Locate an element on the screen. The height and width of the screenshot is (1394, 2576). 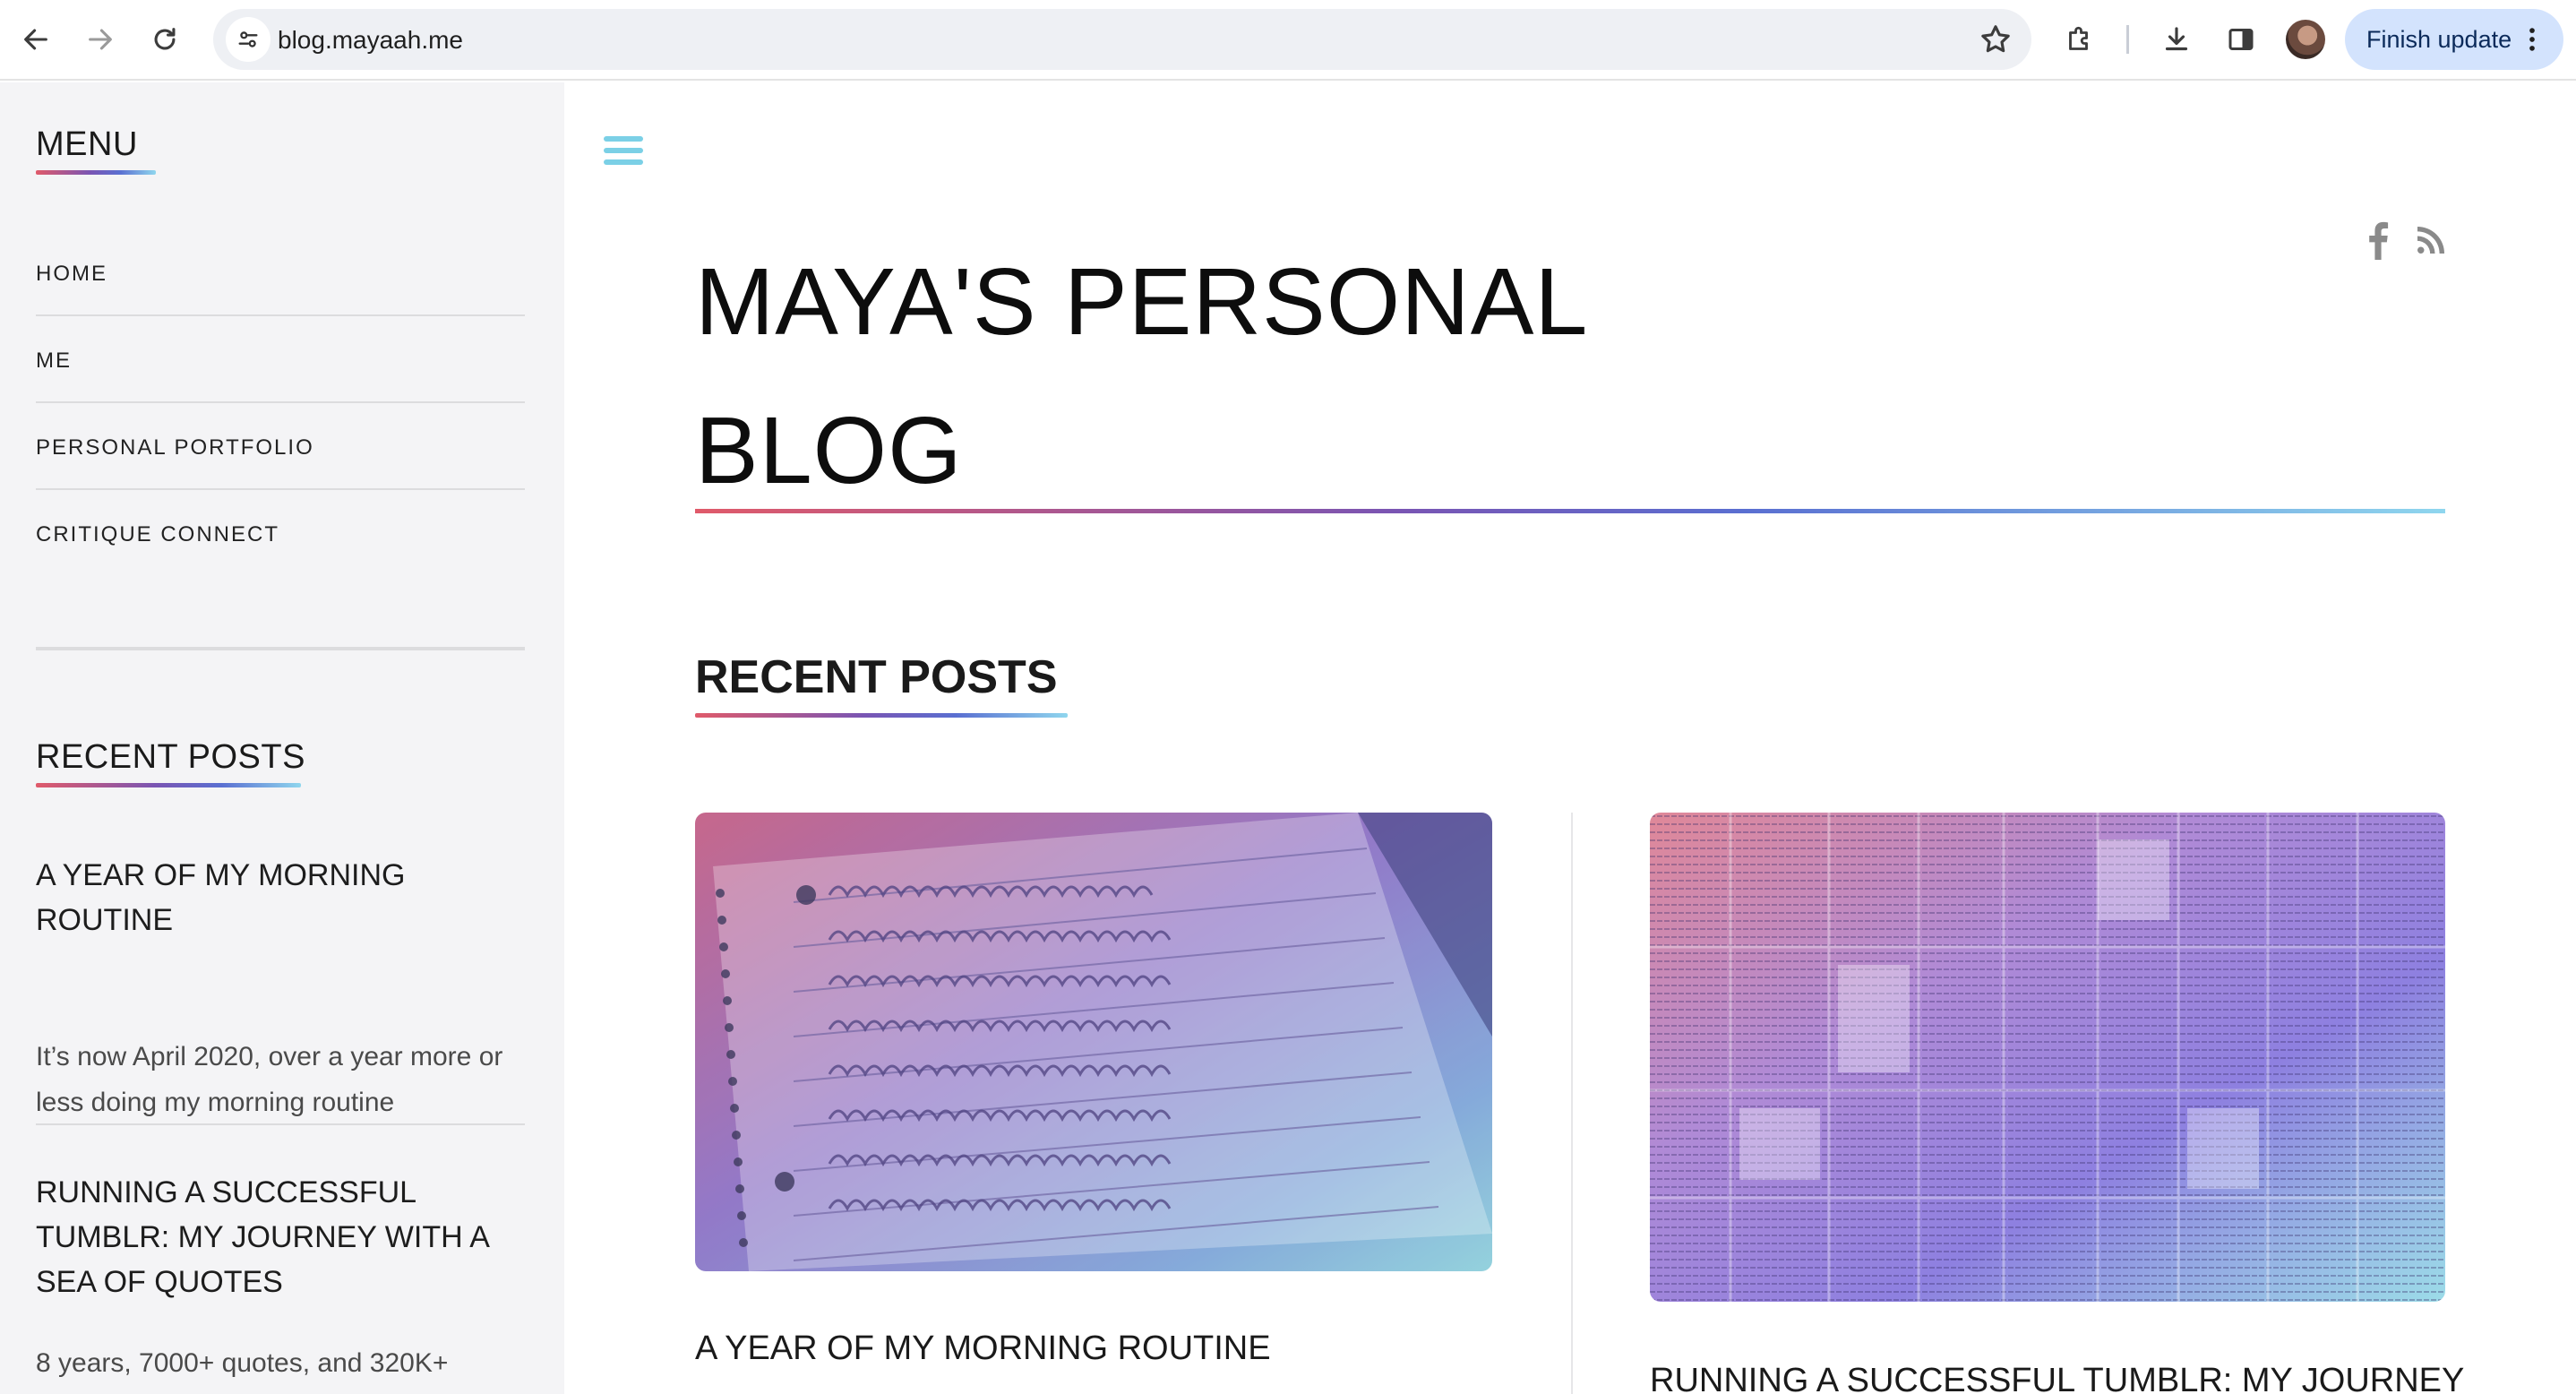
side-panel-button is located at coordinates (2241, 40).